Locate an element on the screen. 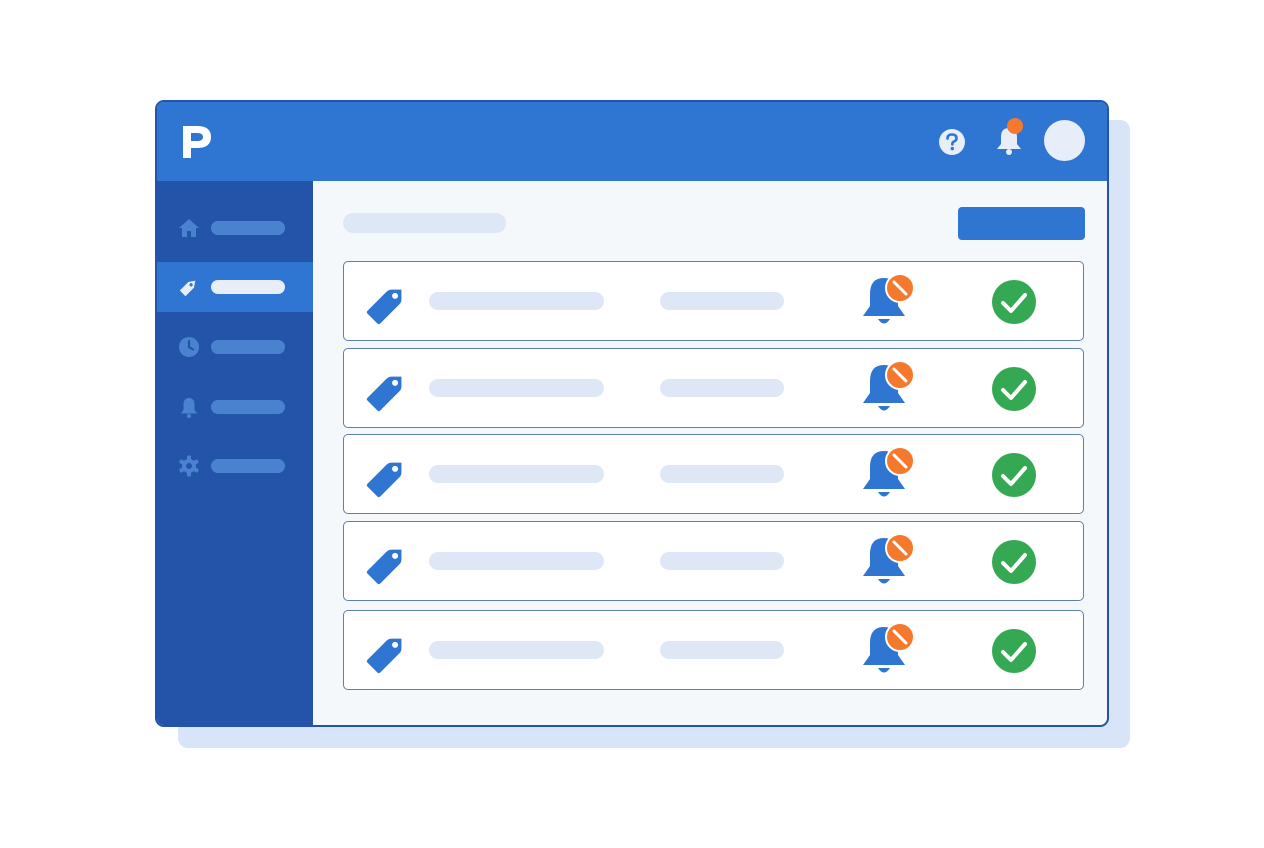 The width and height of the screenshot is (1264, 848). help-icon is located at coordinates (952, 142).